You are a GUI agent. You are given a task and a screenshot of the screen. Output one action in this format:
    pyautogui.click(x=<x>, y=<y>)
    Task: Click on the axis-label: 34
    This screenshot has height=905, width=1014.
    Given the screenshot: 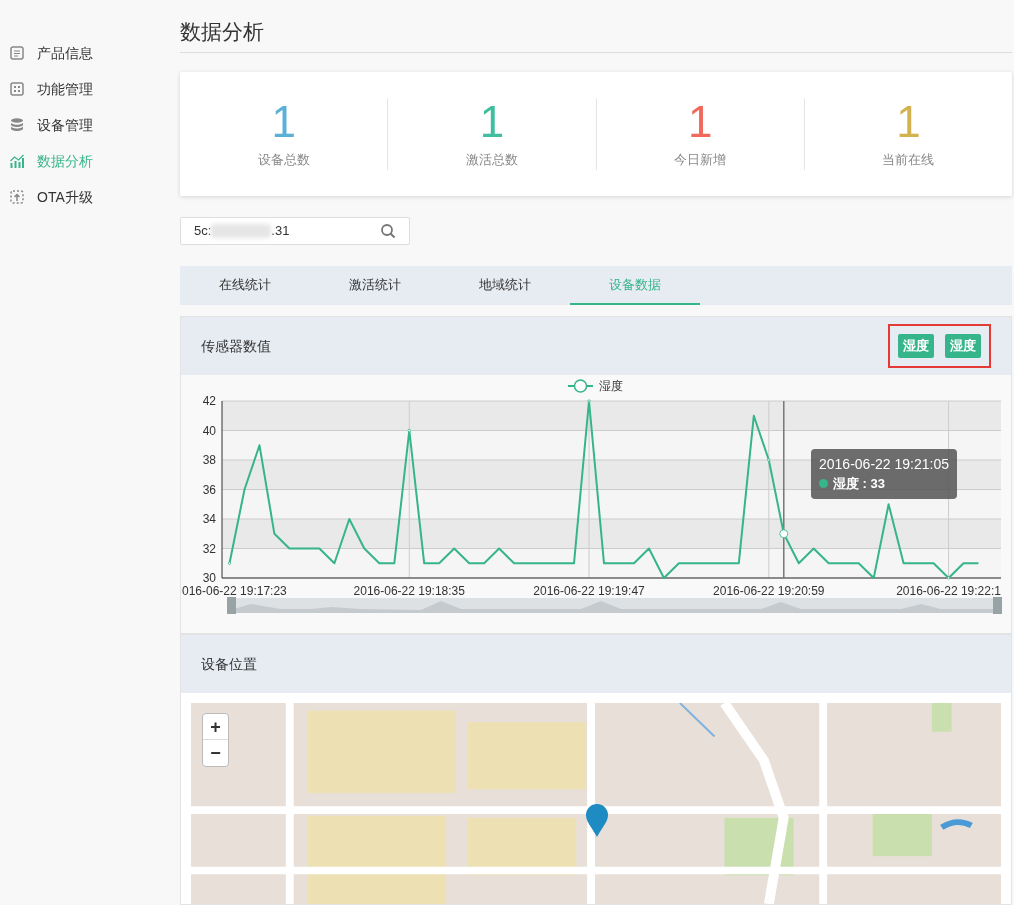 What is the action you would take?
    pyautogui.click(x=209, y=519)
    